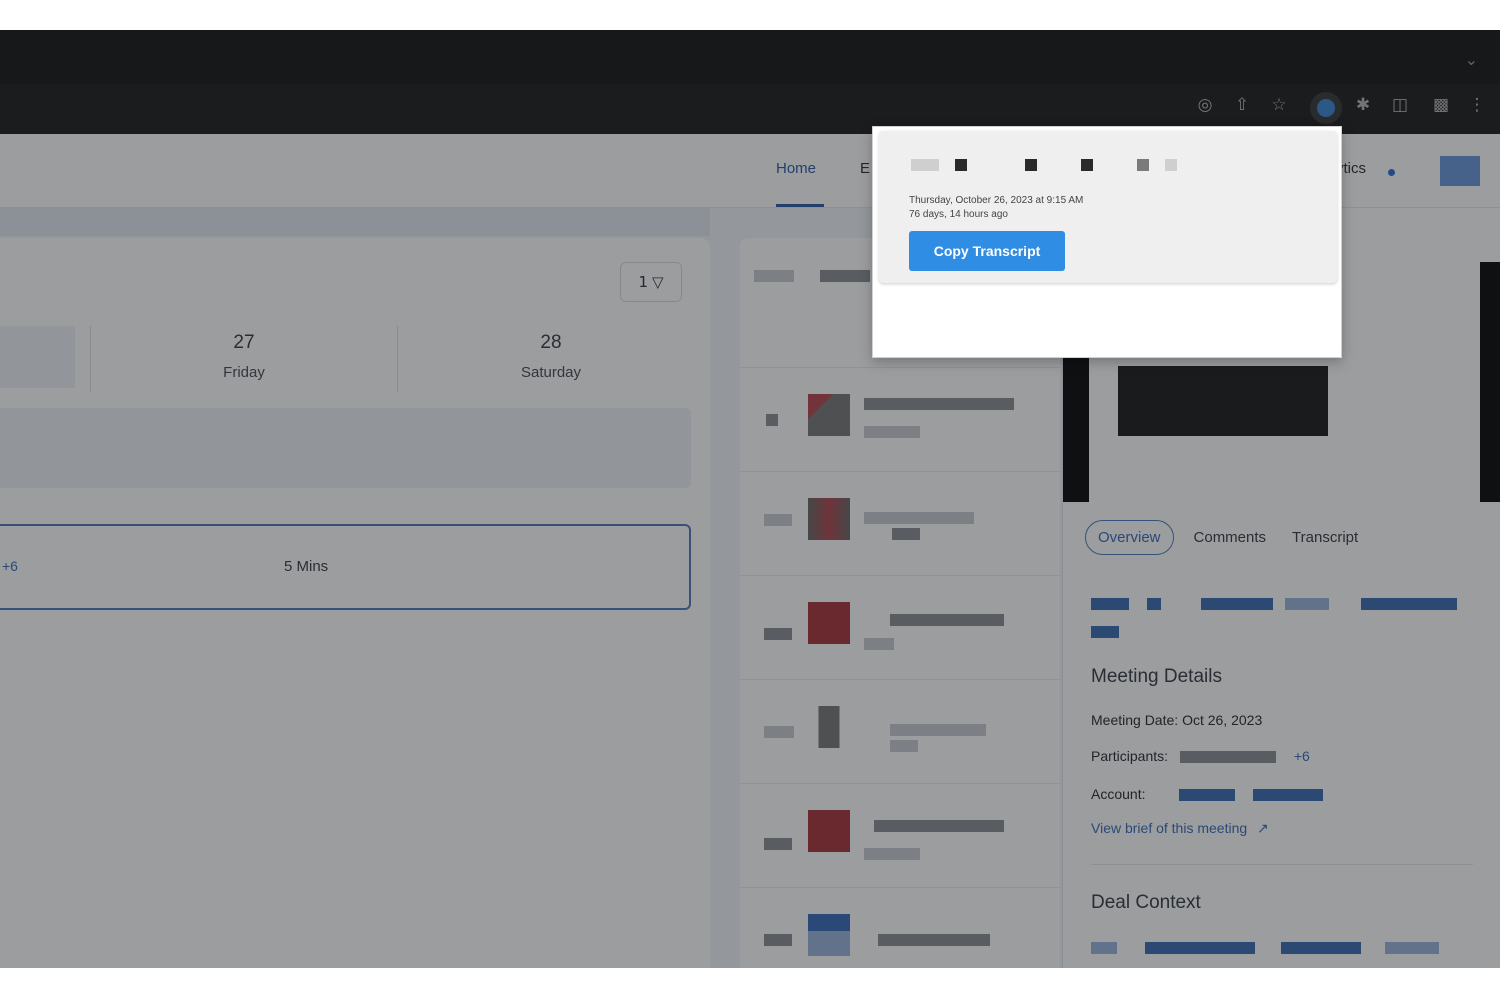 This screenshot has height=1000, width=1500. Describe the element at coordinates (958, 214) in the screenshot. I see `meeting-elapsed: 76 days, 14 hours ago` at that location.